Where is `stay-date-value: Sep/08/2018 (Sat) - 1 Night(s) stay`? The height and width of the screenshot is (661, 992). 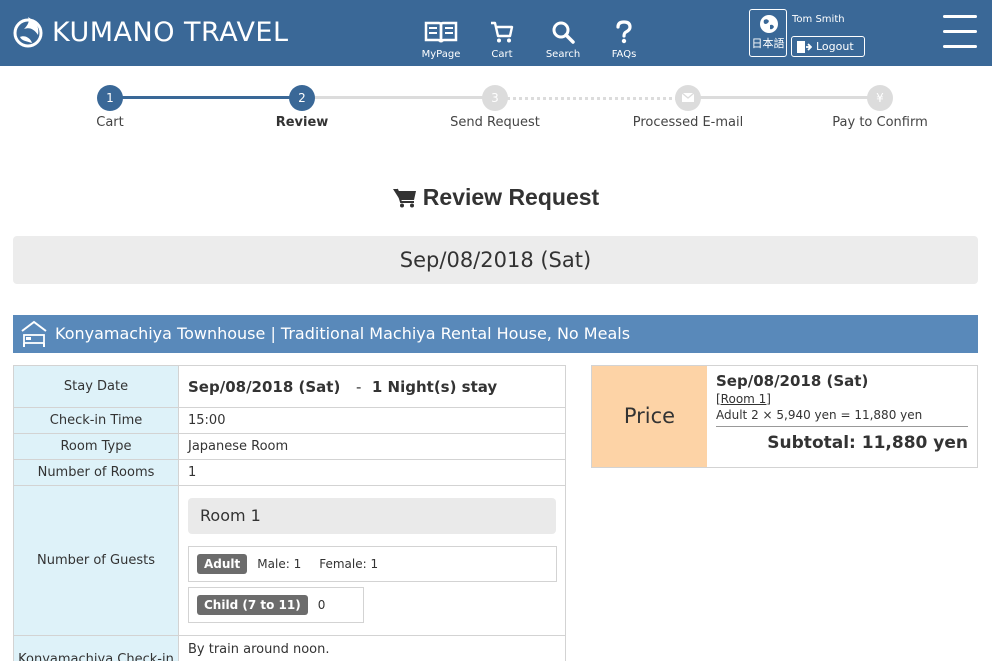
stay-date-value: Sep/08/2018 (Sat) - 1 Night(s) stay is located at coordinates (372, 386).